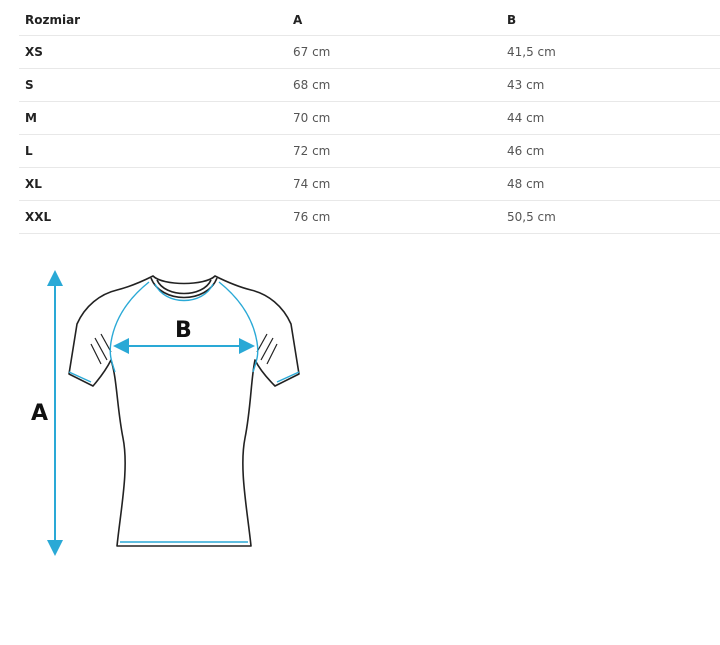  What do you see at coordinates (394, 184) in the screenshot?
I see `length-a-cell: 74 cm` at bounding box center [394, 184].